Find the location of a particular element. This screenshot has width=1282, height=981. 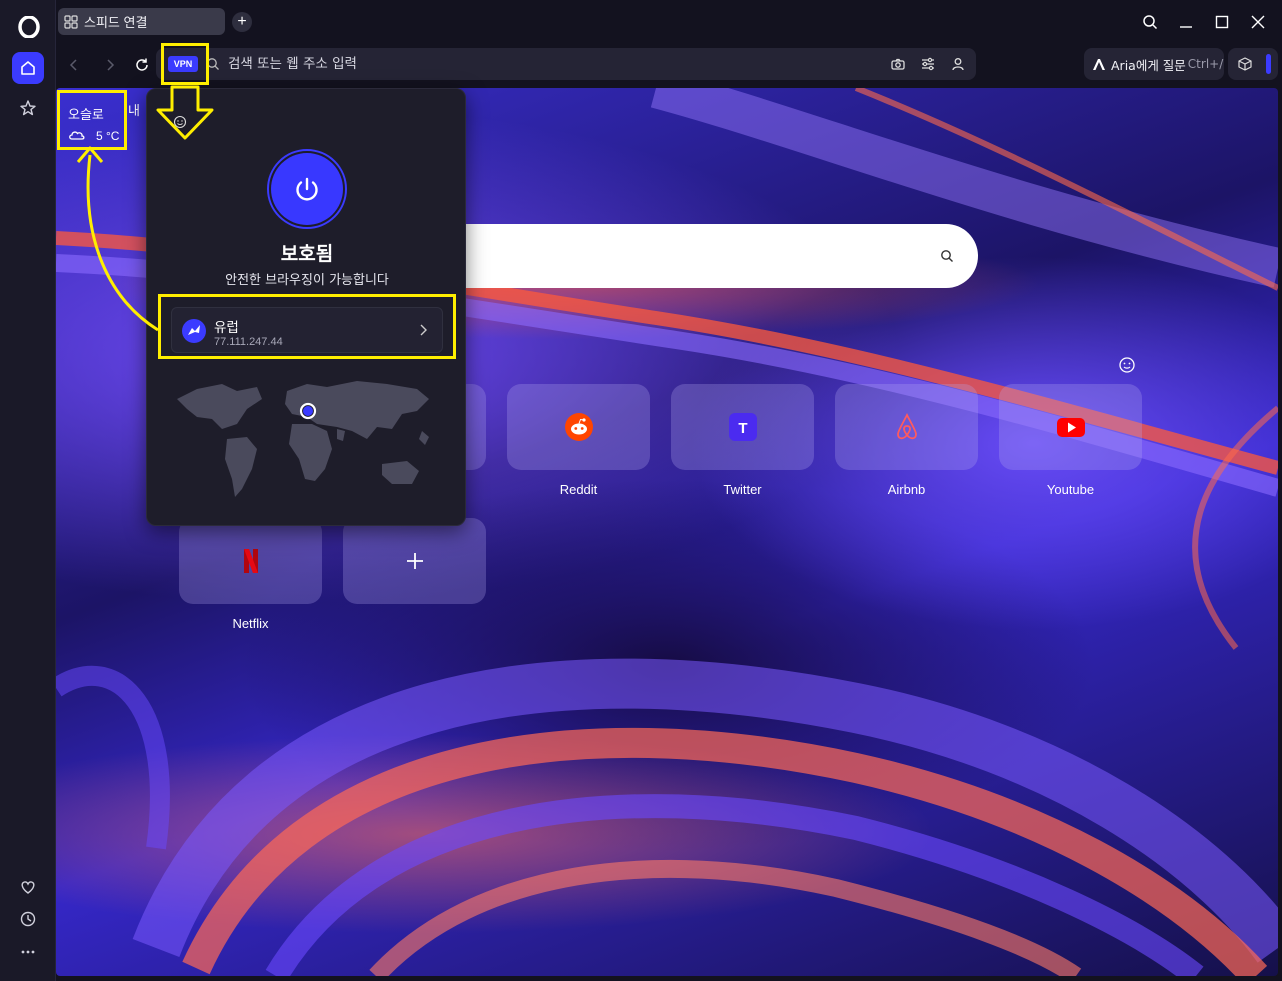

netflix-icon is located at coordinates (250, 561).